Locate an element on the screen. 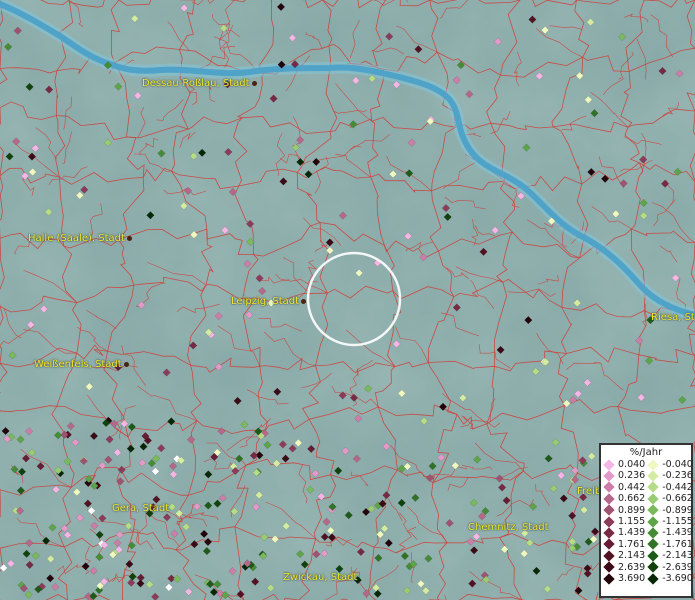 The image size is (695, 600). legend-entry-positive: 0.662 is located at coordinates (623, 499).